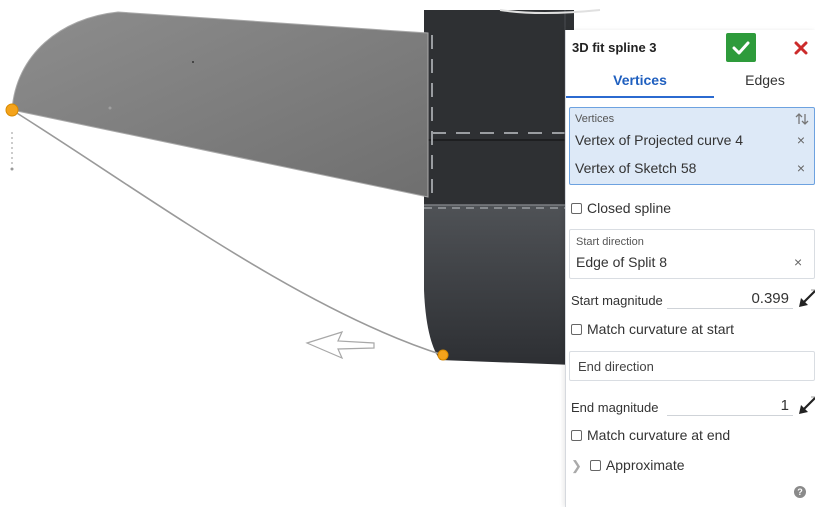 This screenshot has width=815, height=507. I want to click on match-curvature-start-label: Match curvature at start, so click(661, 329).